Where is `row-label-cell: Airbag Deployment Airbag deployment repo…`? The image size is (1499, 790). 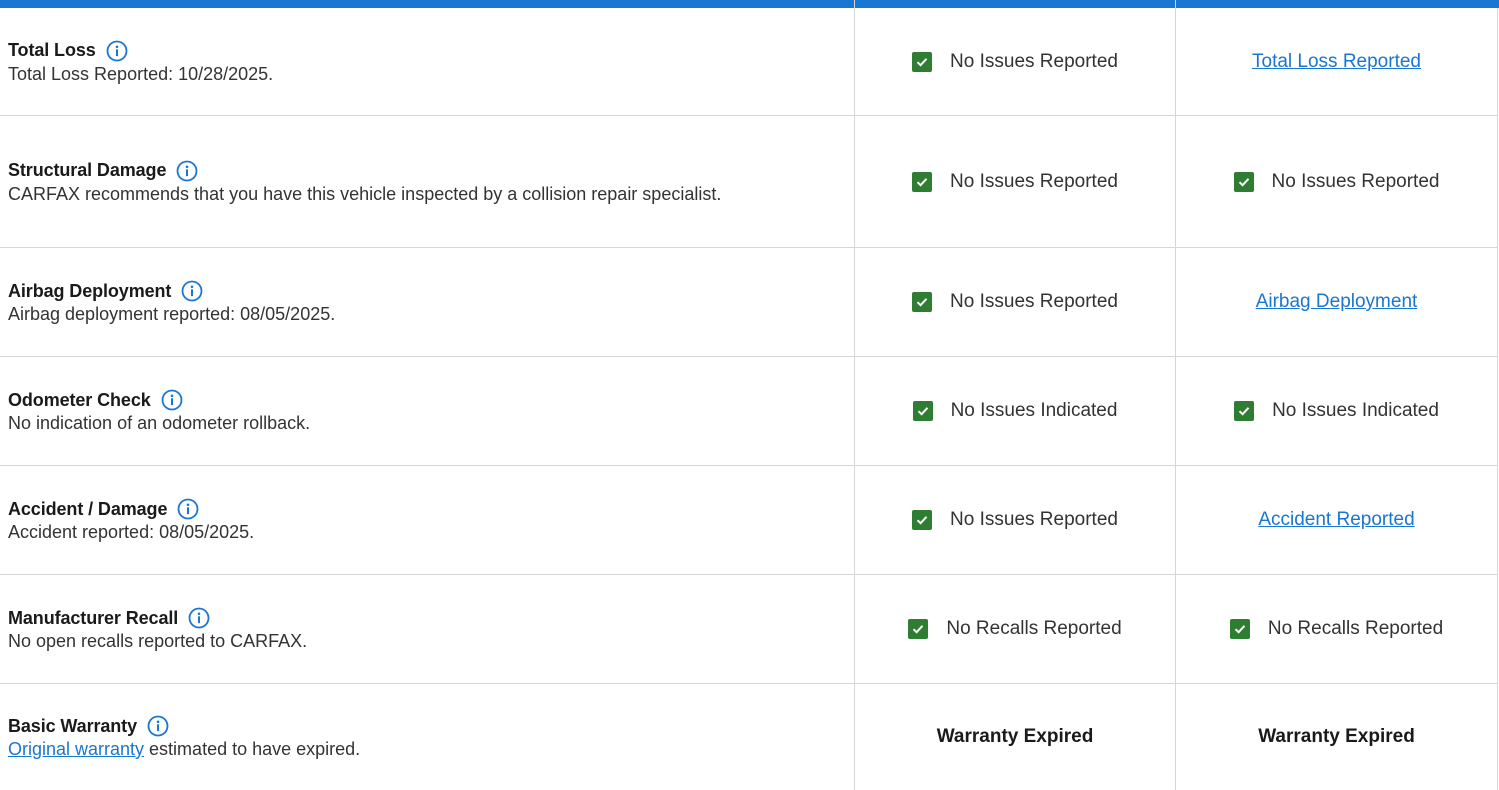
row-label-cell: Airbag Deployment Airbag deployment repo… is located at coordinates (427, 302).